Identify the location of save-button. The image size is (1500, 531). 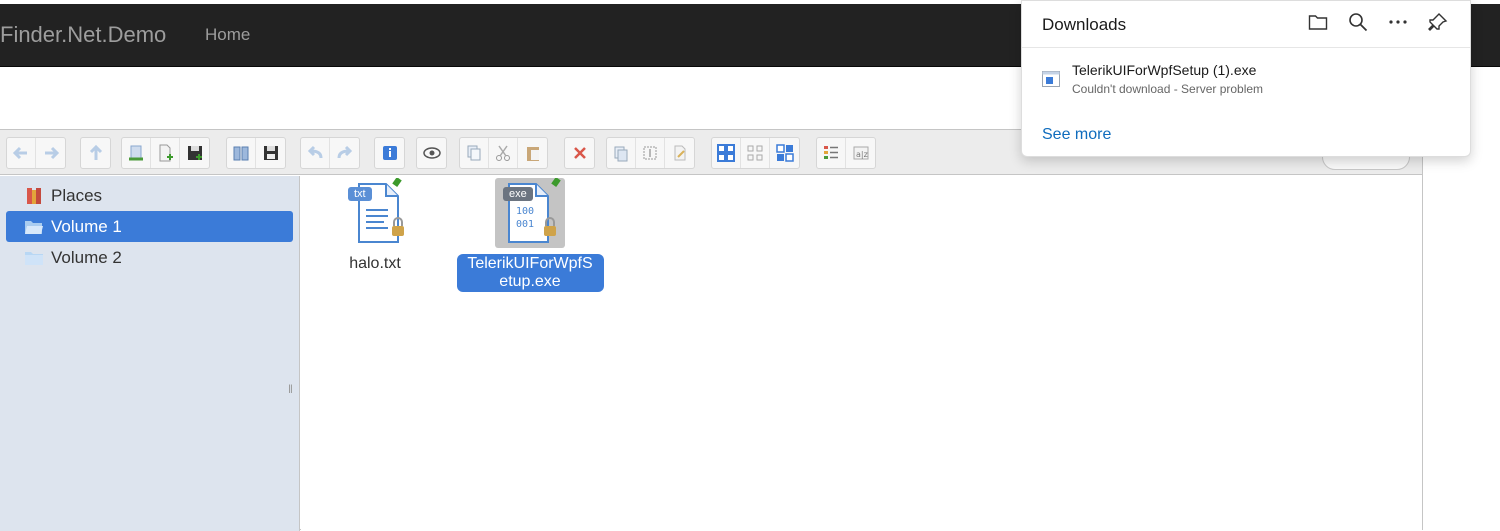
(194, 153).